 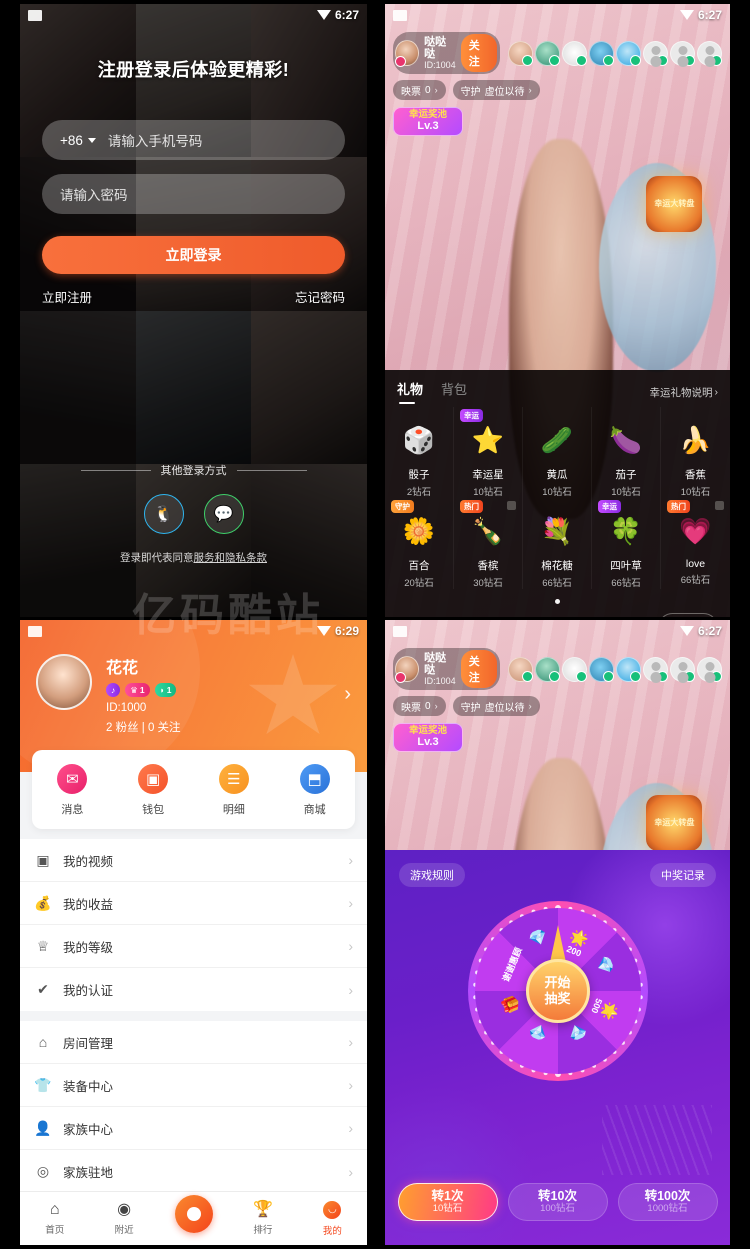 What do you see at coordinates (193, 989) in the screenshot?
I see `menu-item-my-certification: ✔ 我的认证 ›` at bounding box center [193, 989].